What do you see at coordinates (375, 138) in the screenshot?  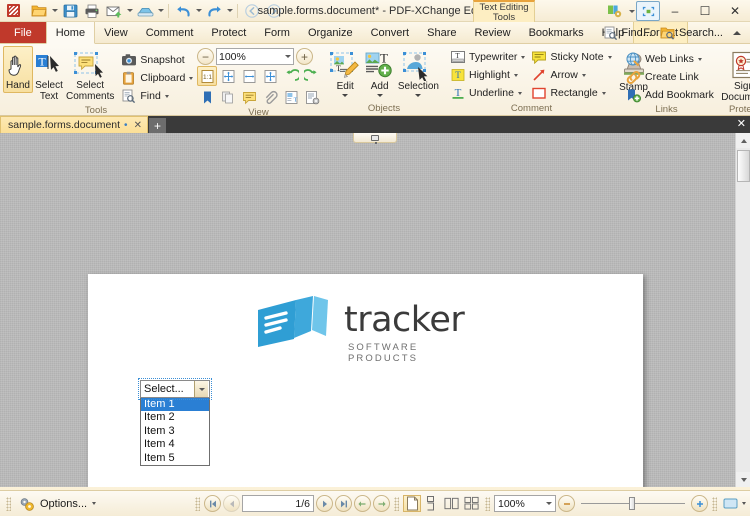 I see `pane-collapse-handle` at bounding box center [375, 138].